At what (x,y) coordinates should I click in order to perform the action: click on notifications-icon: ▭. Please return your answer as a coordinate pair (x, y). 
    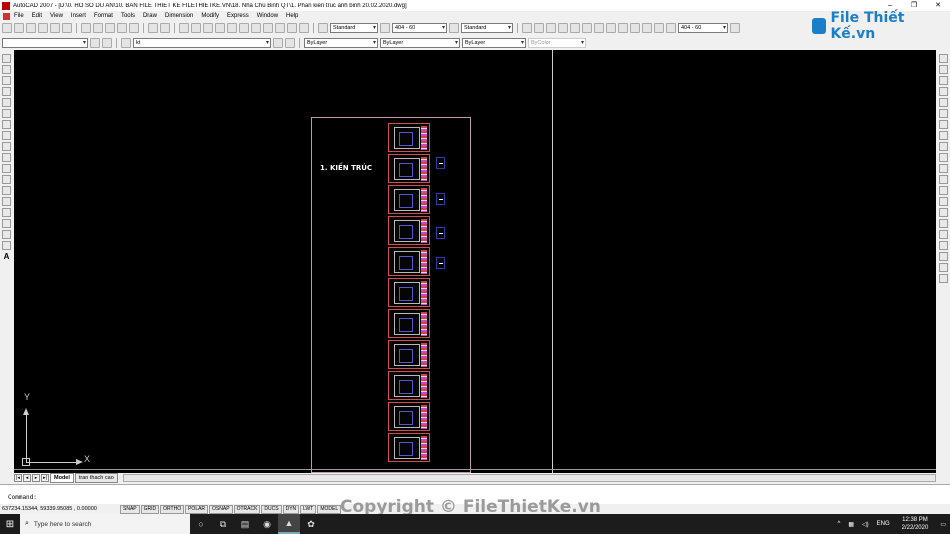
    Looking at the image, I should click on (943, 524).